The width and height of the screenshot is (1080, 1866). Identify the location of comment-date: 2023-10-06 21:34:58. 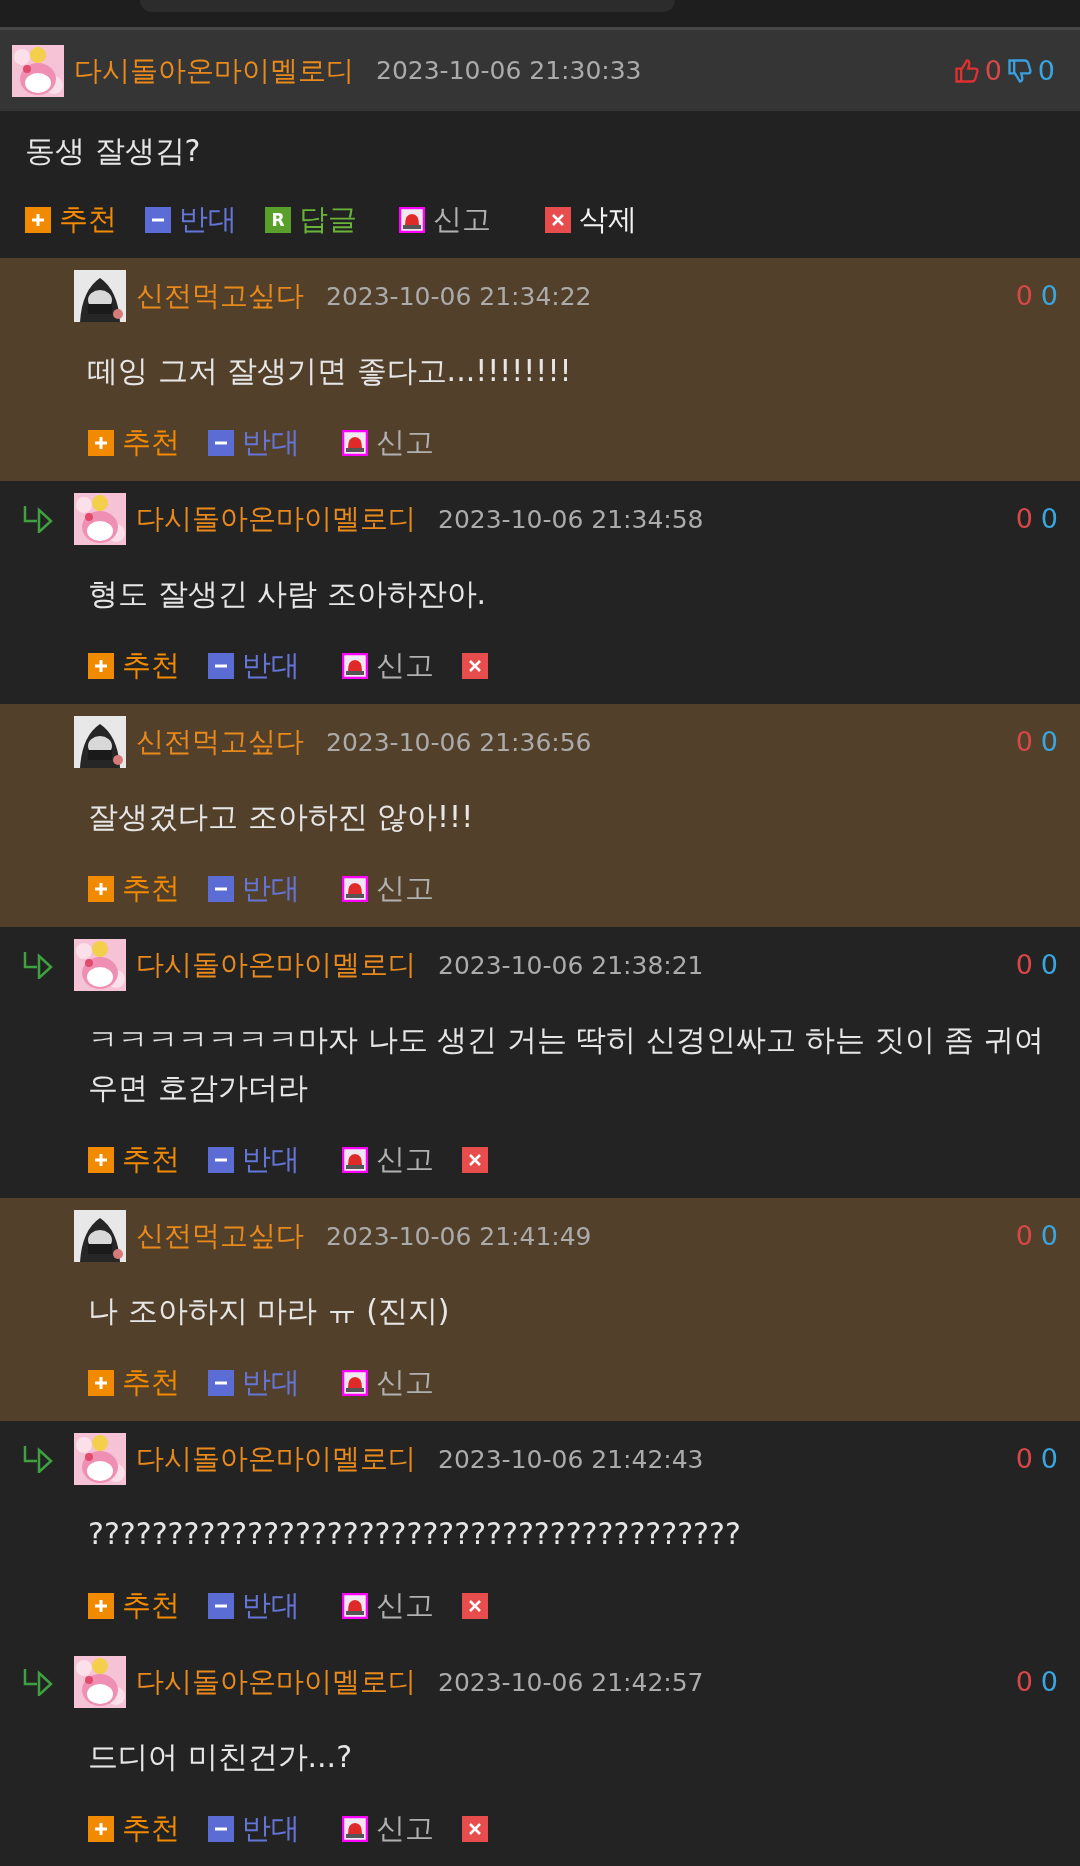
(571, 519).